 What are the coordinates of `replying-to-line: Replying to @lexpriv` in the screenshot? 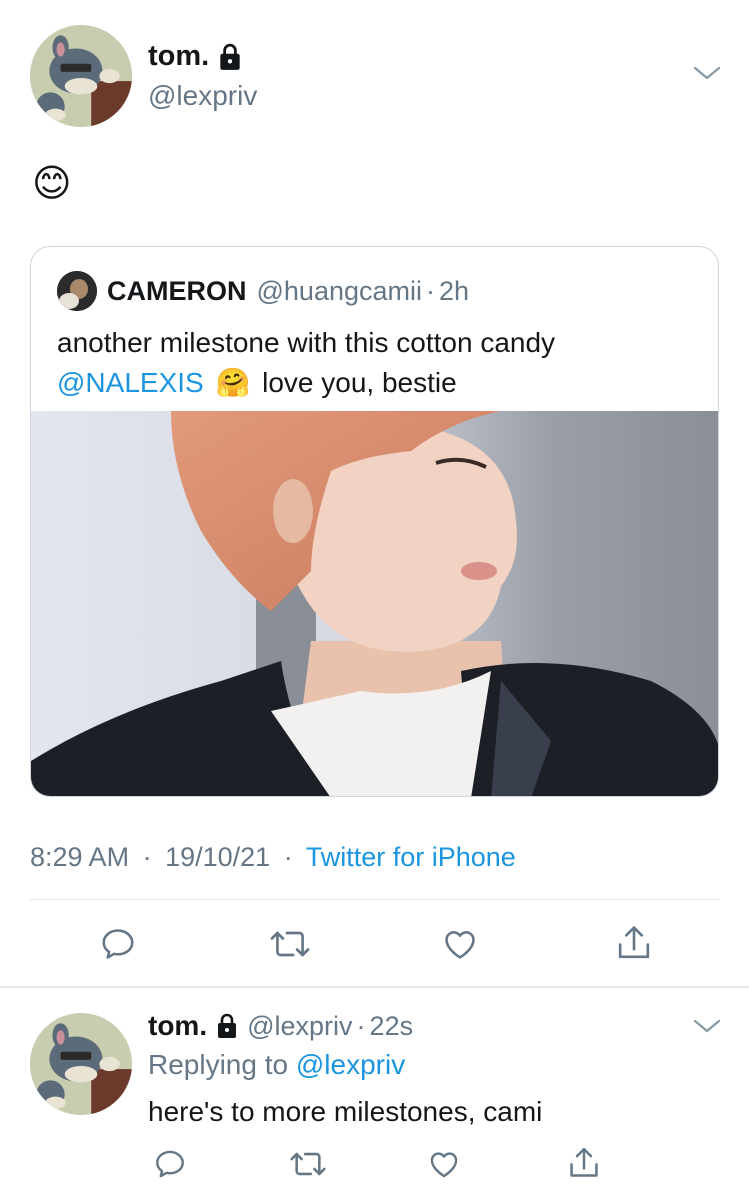 It's located at (276, 1065).